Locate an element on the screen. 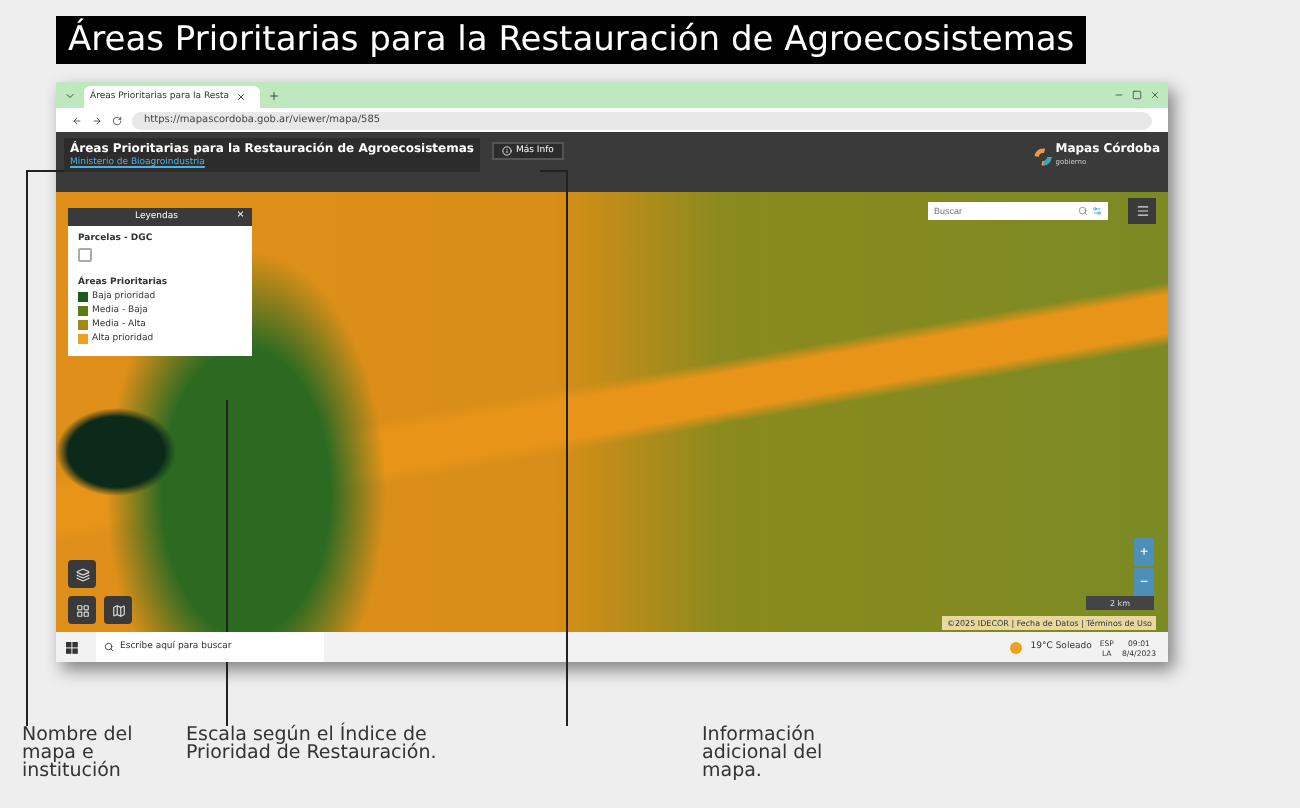 This screenshot has width=1300, height=808. caption-text: Escala según el Índice de Prioridad de Restauración. is located at coordinates (312, 747).